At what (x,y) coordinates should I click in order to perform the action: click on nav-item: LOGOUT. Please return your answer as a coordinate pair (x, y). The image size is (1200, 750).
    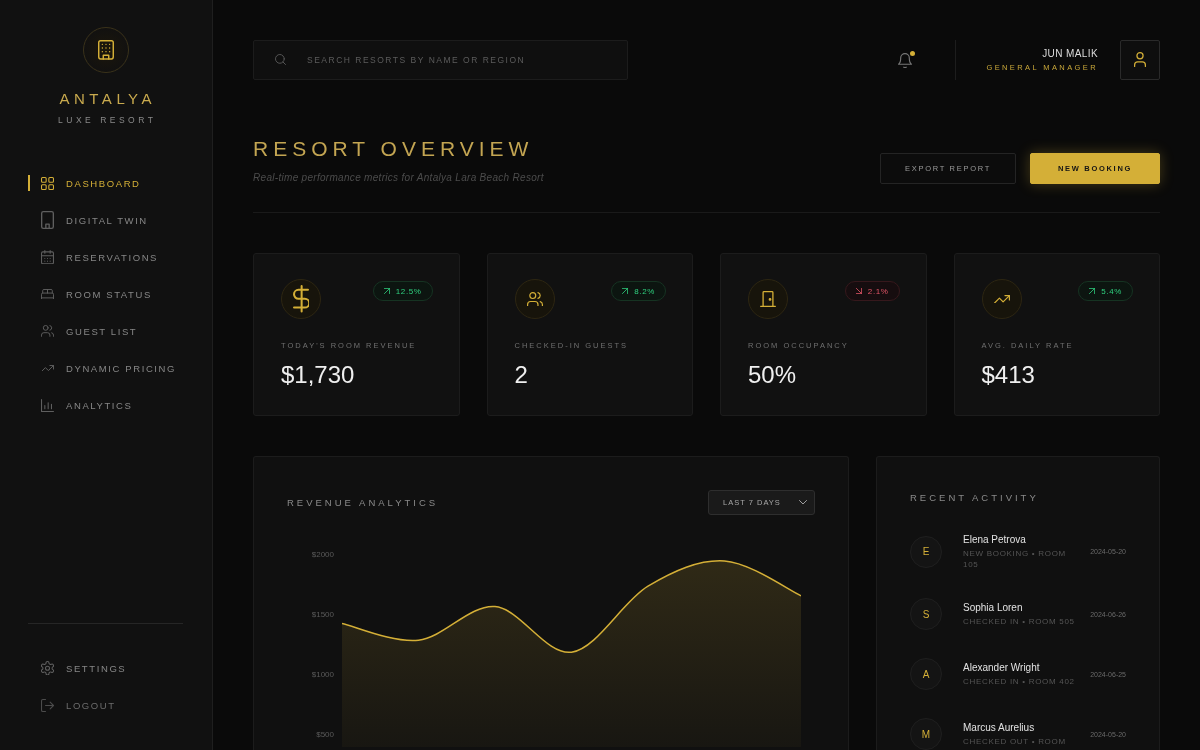
    Looking at the image, I should click on (105, 705).